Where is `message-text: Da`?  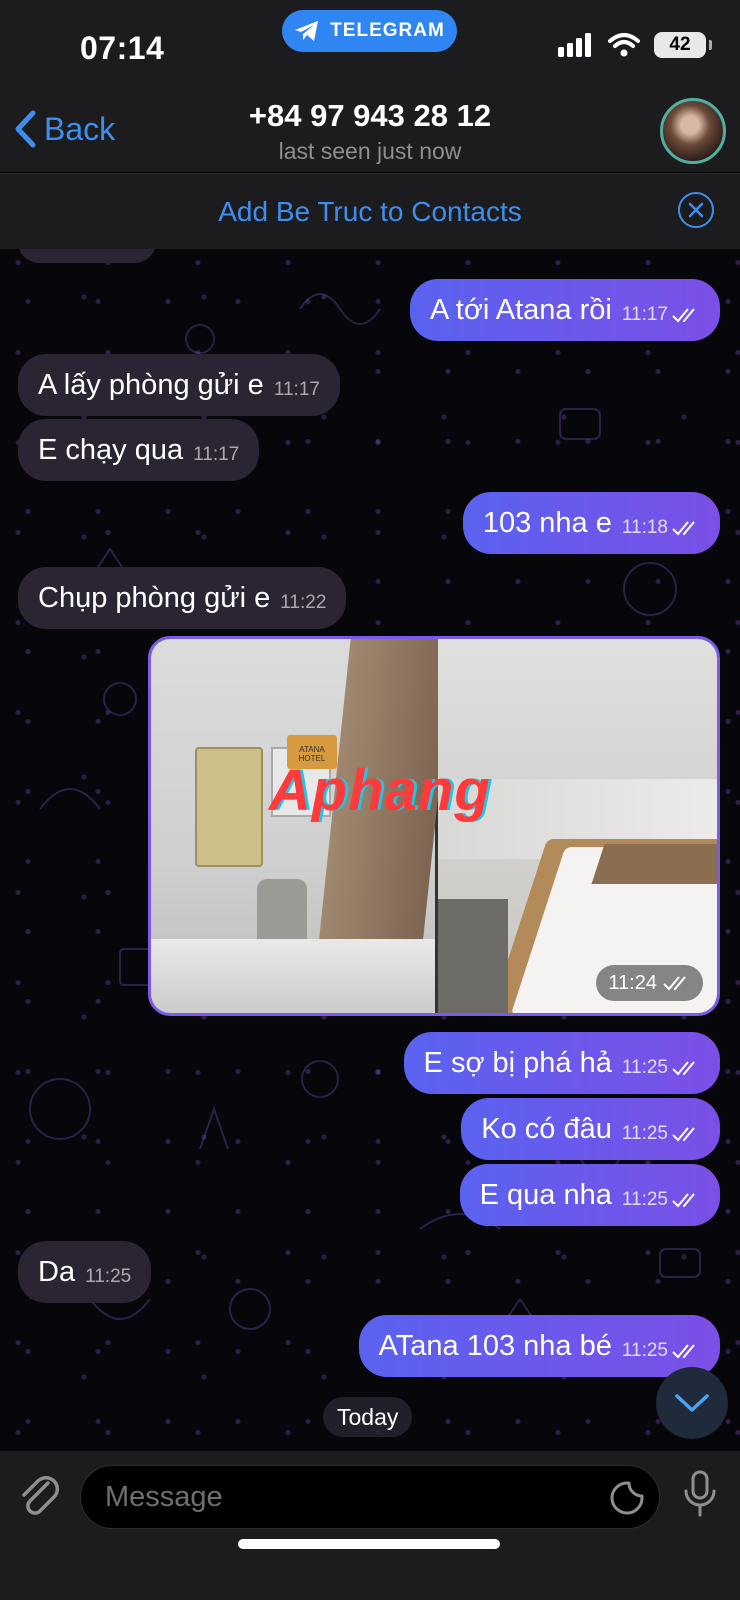 message-text: Da is located at coordinates (57, 1271).